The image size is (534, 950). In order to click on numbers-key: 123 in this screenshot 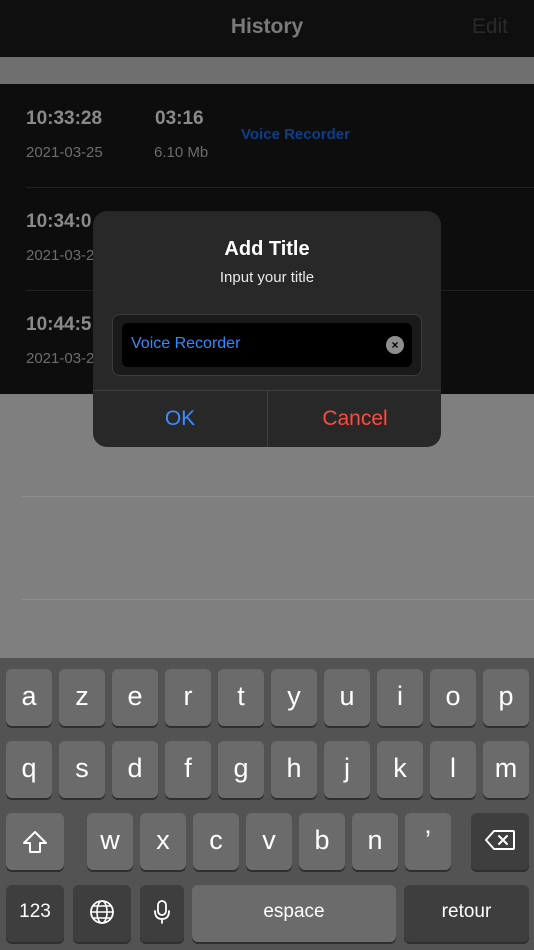, I will do `click(35, 913)`.